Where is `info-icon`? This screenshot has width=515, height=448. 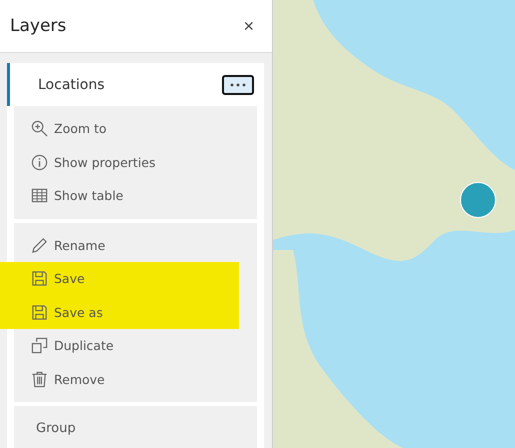 info-icon is located at coordinates (39, 162).